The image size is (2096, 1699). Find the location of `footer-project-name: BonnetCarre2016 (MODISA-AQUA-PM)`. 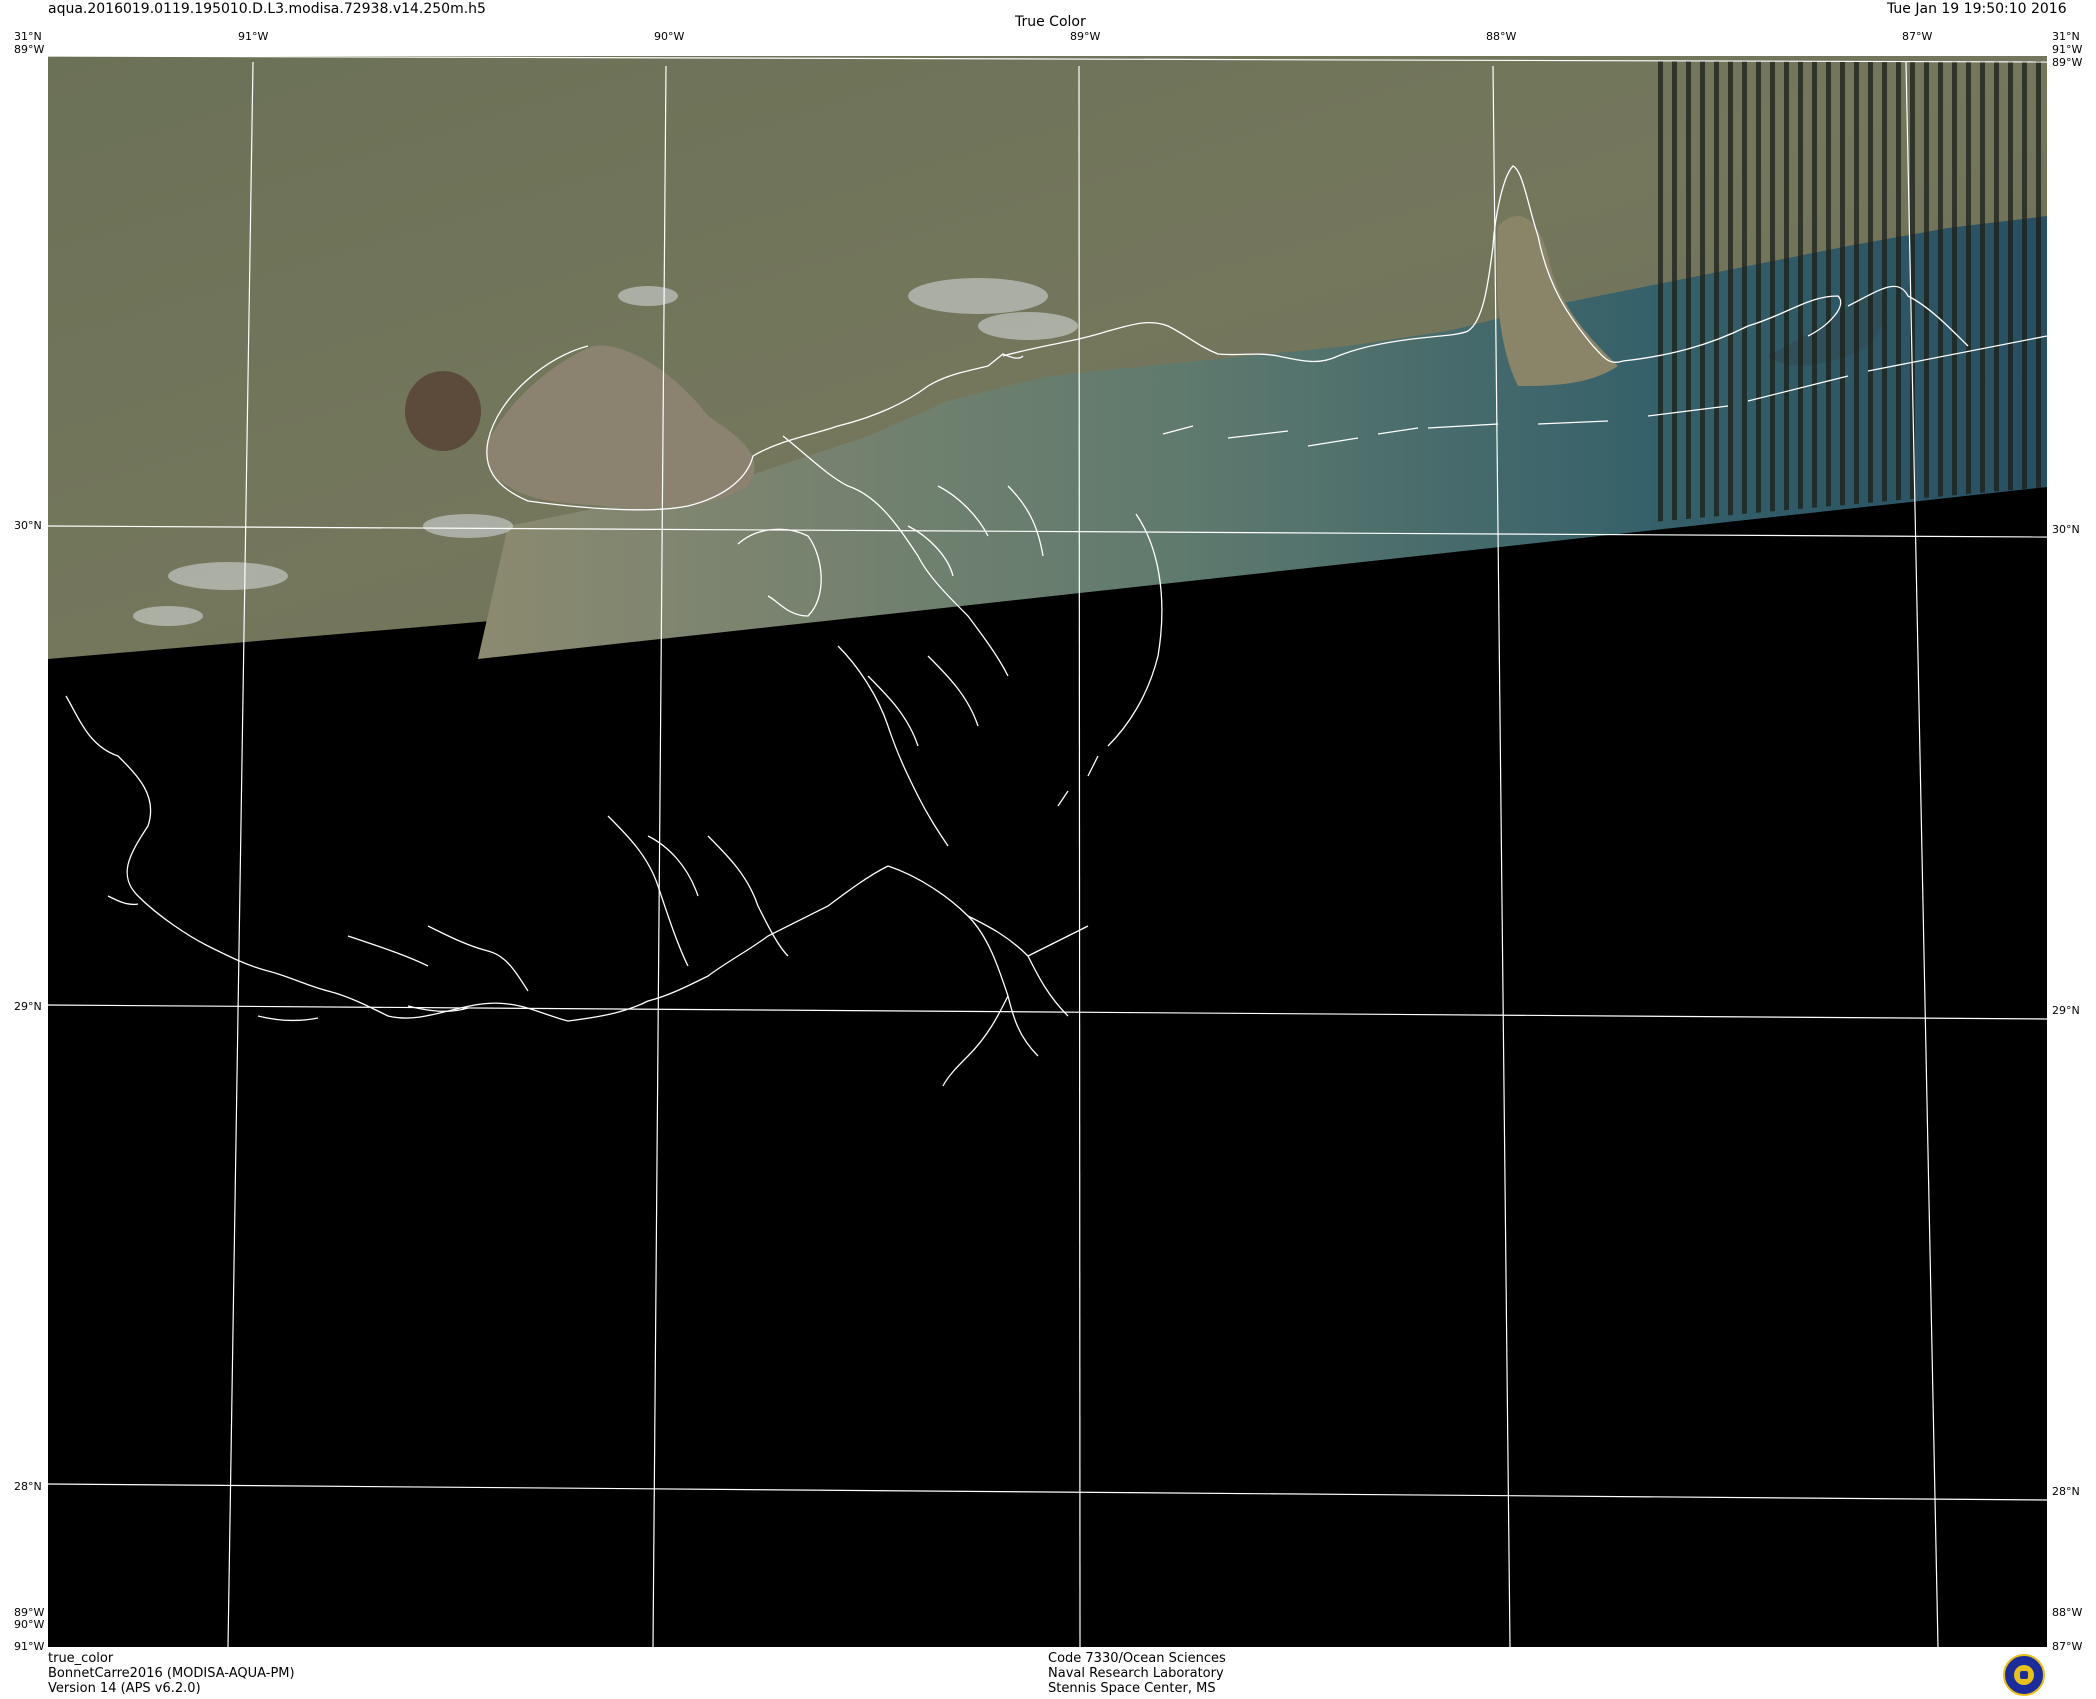

footer-project-name: BonnetCarre2016 (MODISA-AQUA-PM) is located at coordinates (171, 1673).